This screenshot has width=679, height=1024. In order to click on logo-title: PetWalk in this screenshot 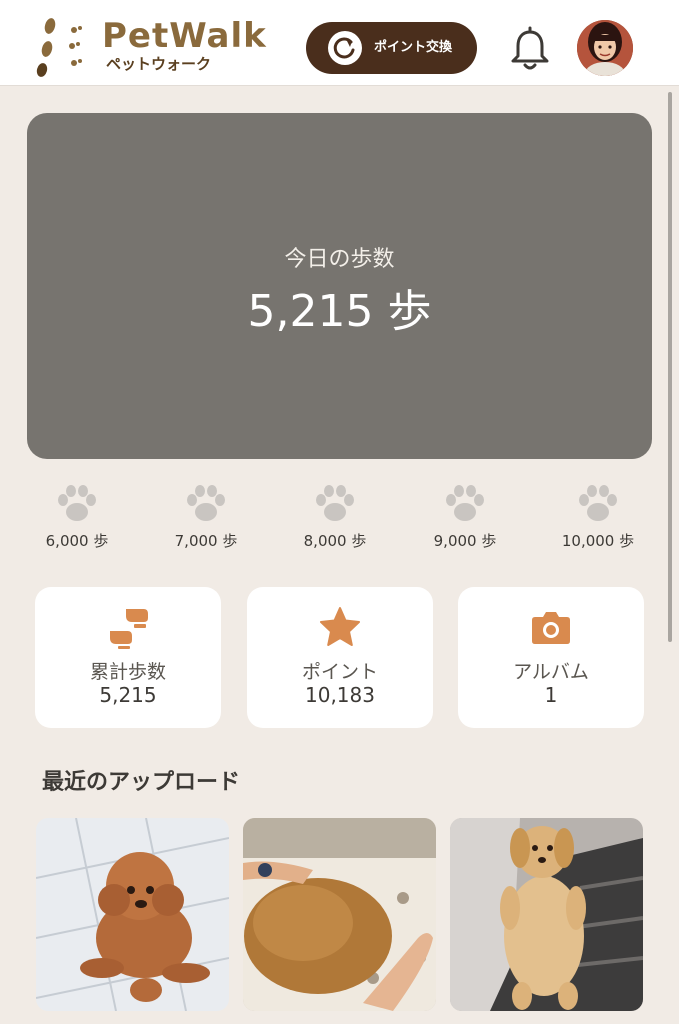, I will do `click(184, 36)`.